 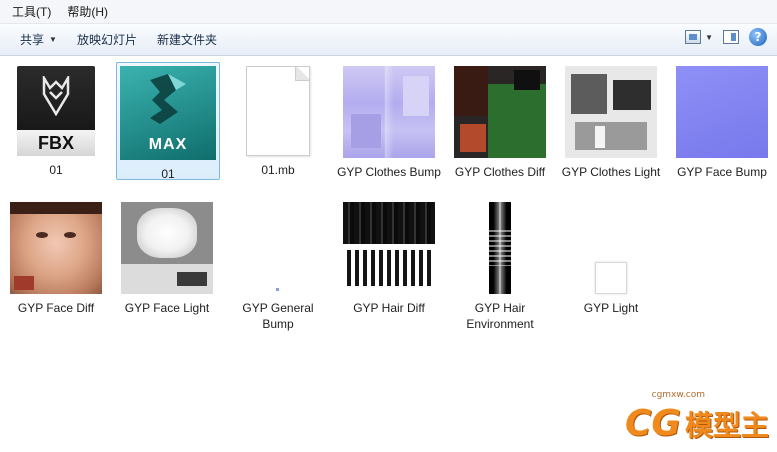 What do you see at coordinates (611, 172) in the screenshot?
I see `file-name: GYP Clothes Light` at bounding box center [611, 172].